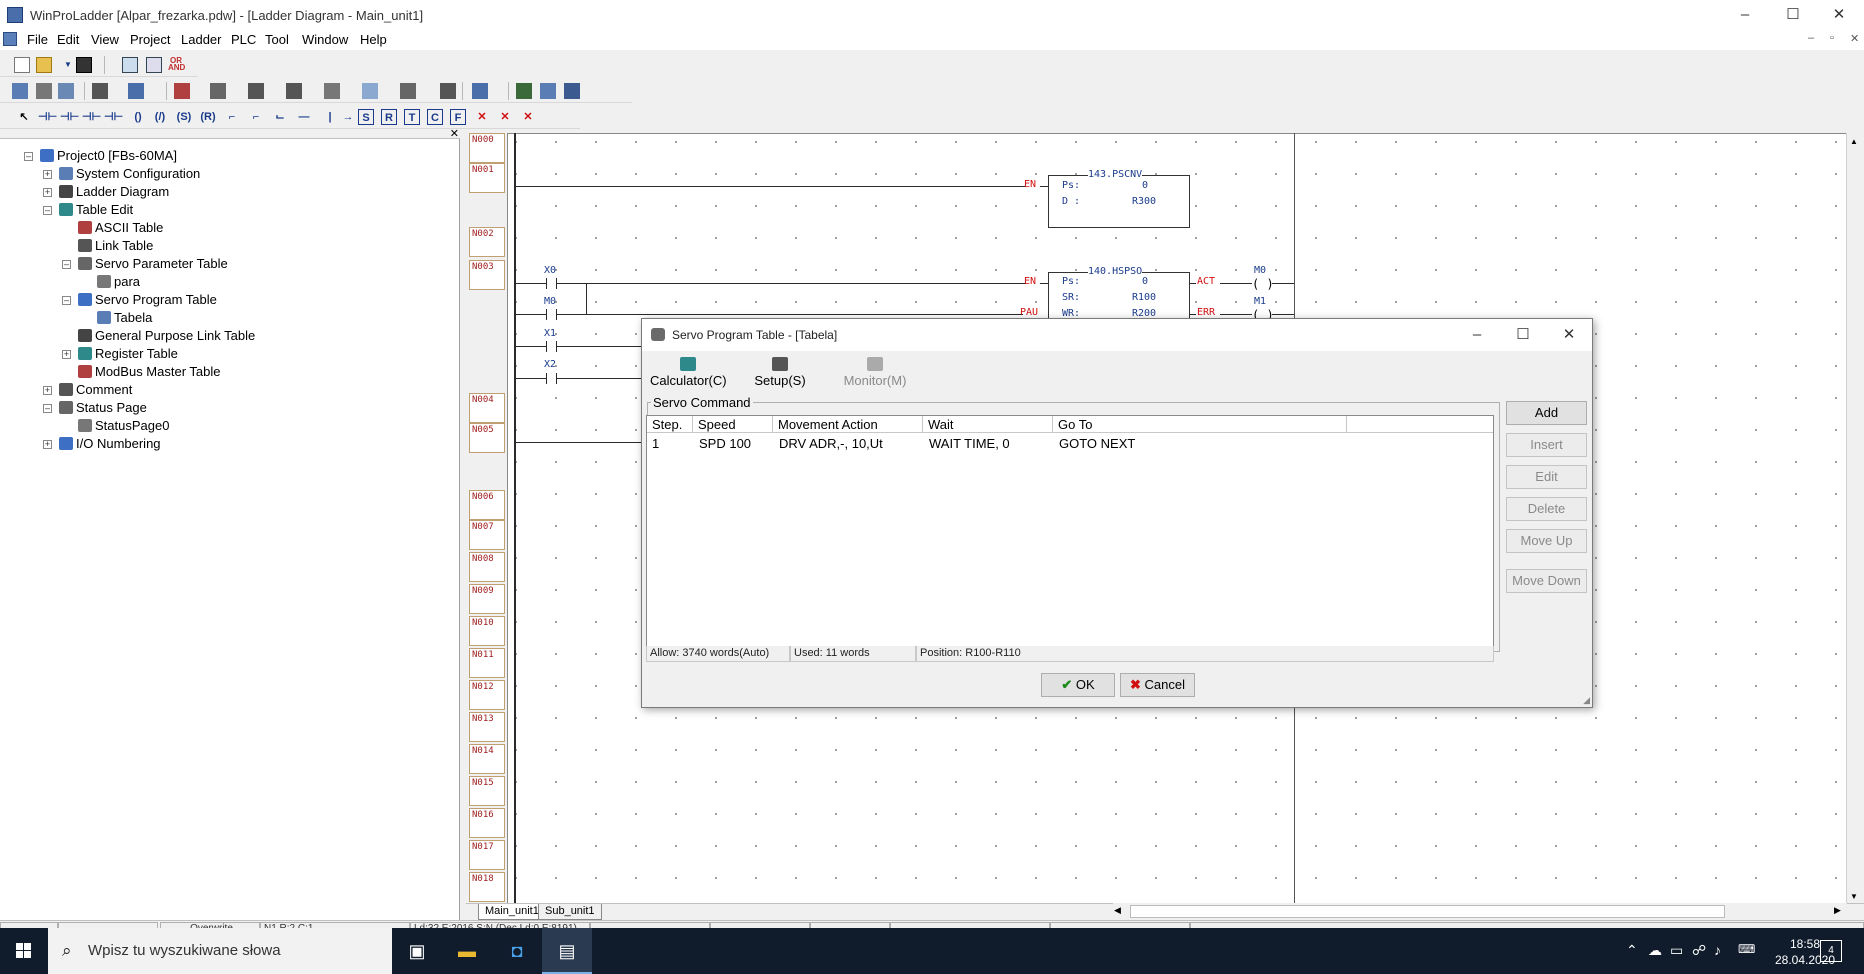 The image size is (1864, 974). What do you see at coordinates (969, 443) in the screenshot?
I see `cell-wait: WAIT TIME, 0` at bounding box center [969, 443].